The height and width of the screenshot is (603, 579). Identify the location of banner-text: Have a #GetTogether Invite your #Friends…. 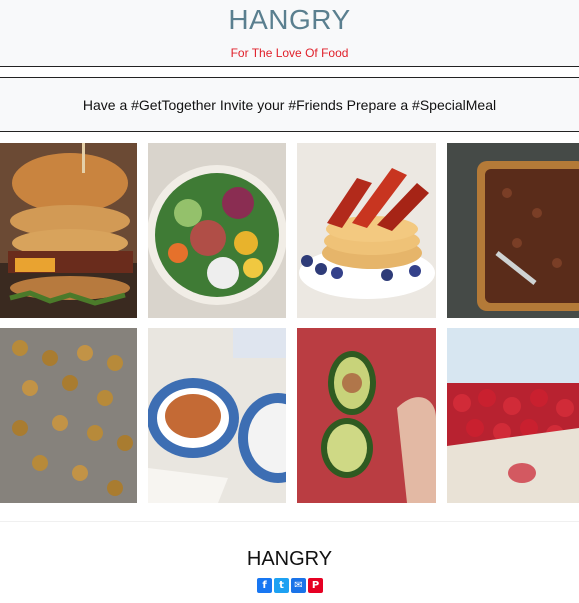
(289, 105).